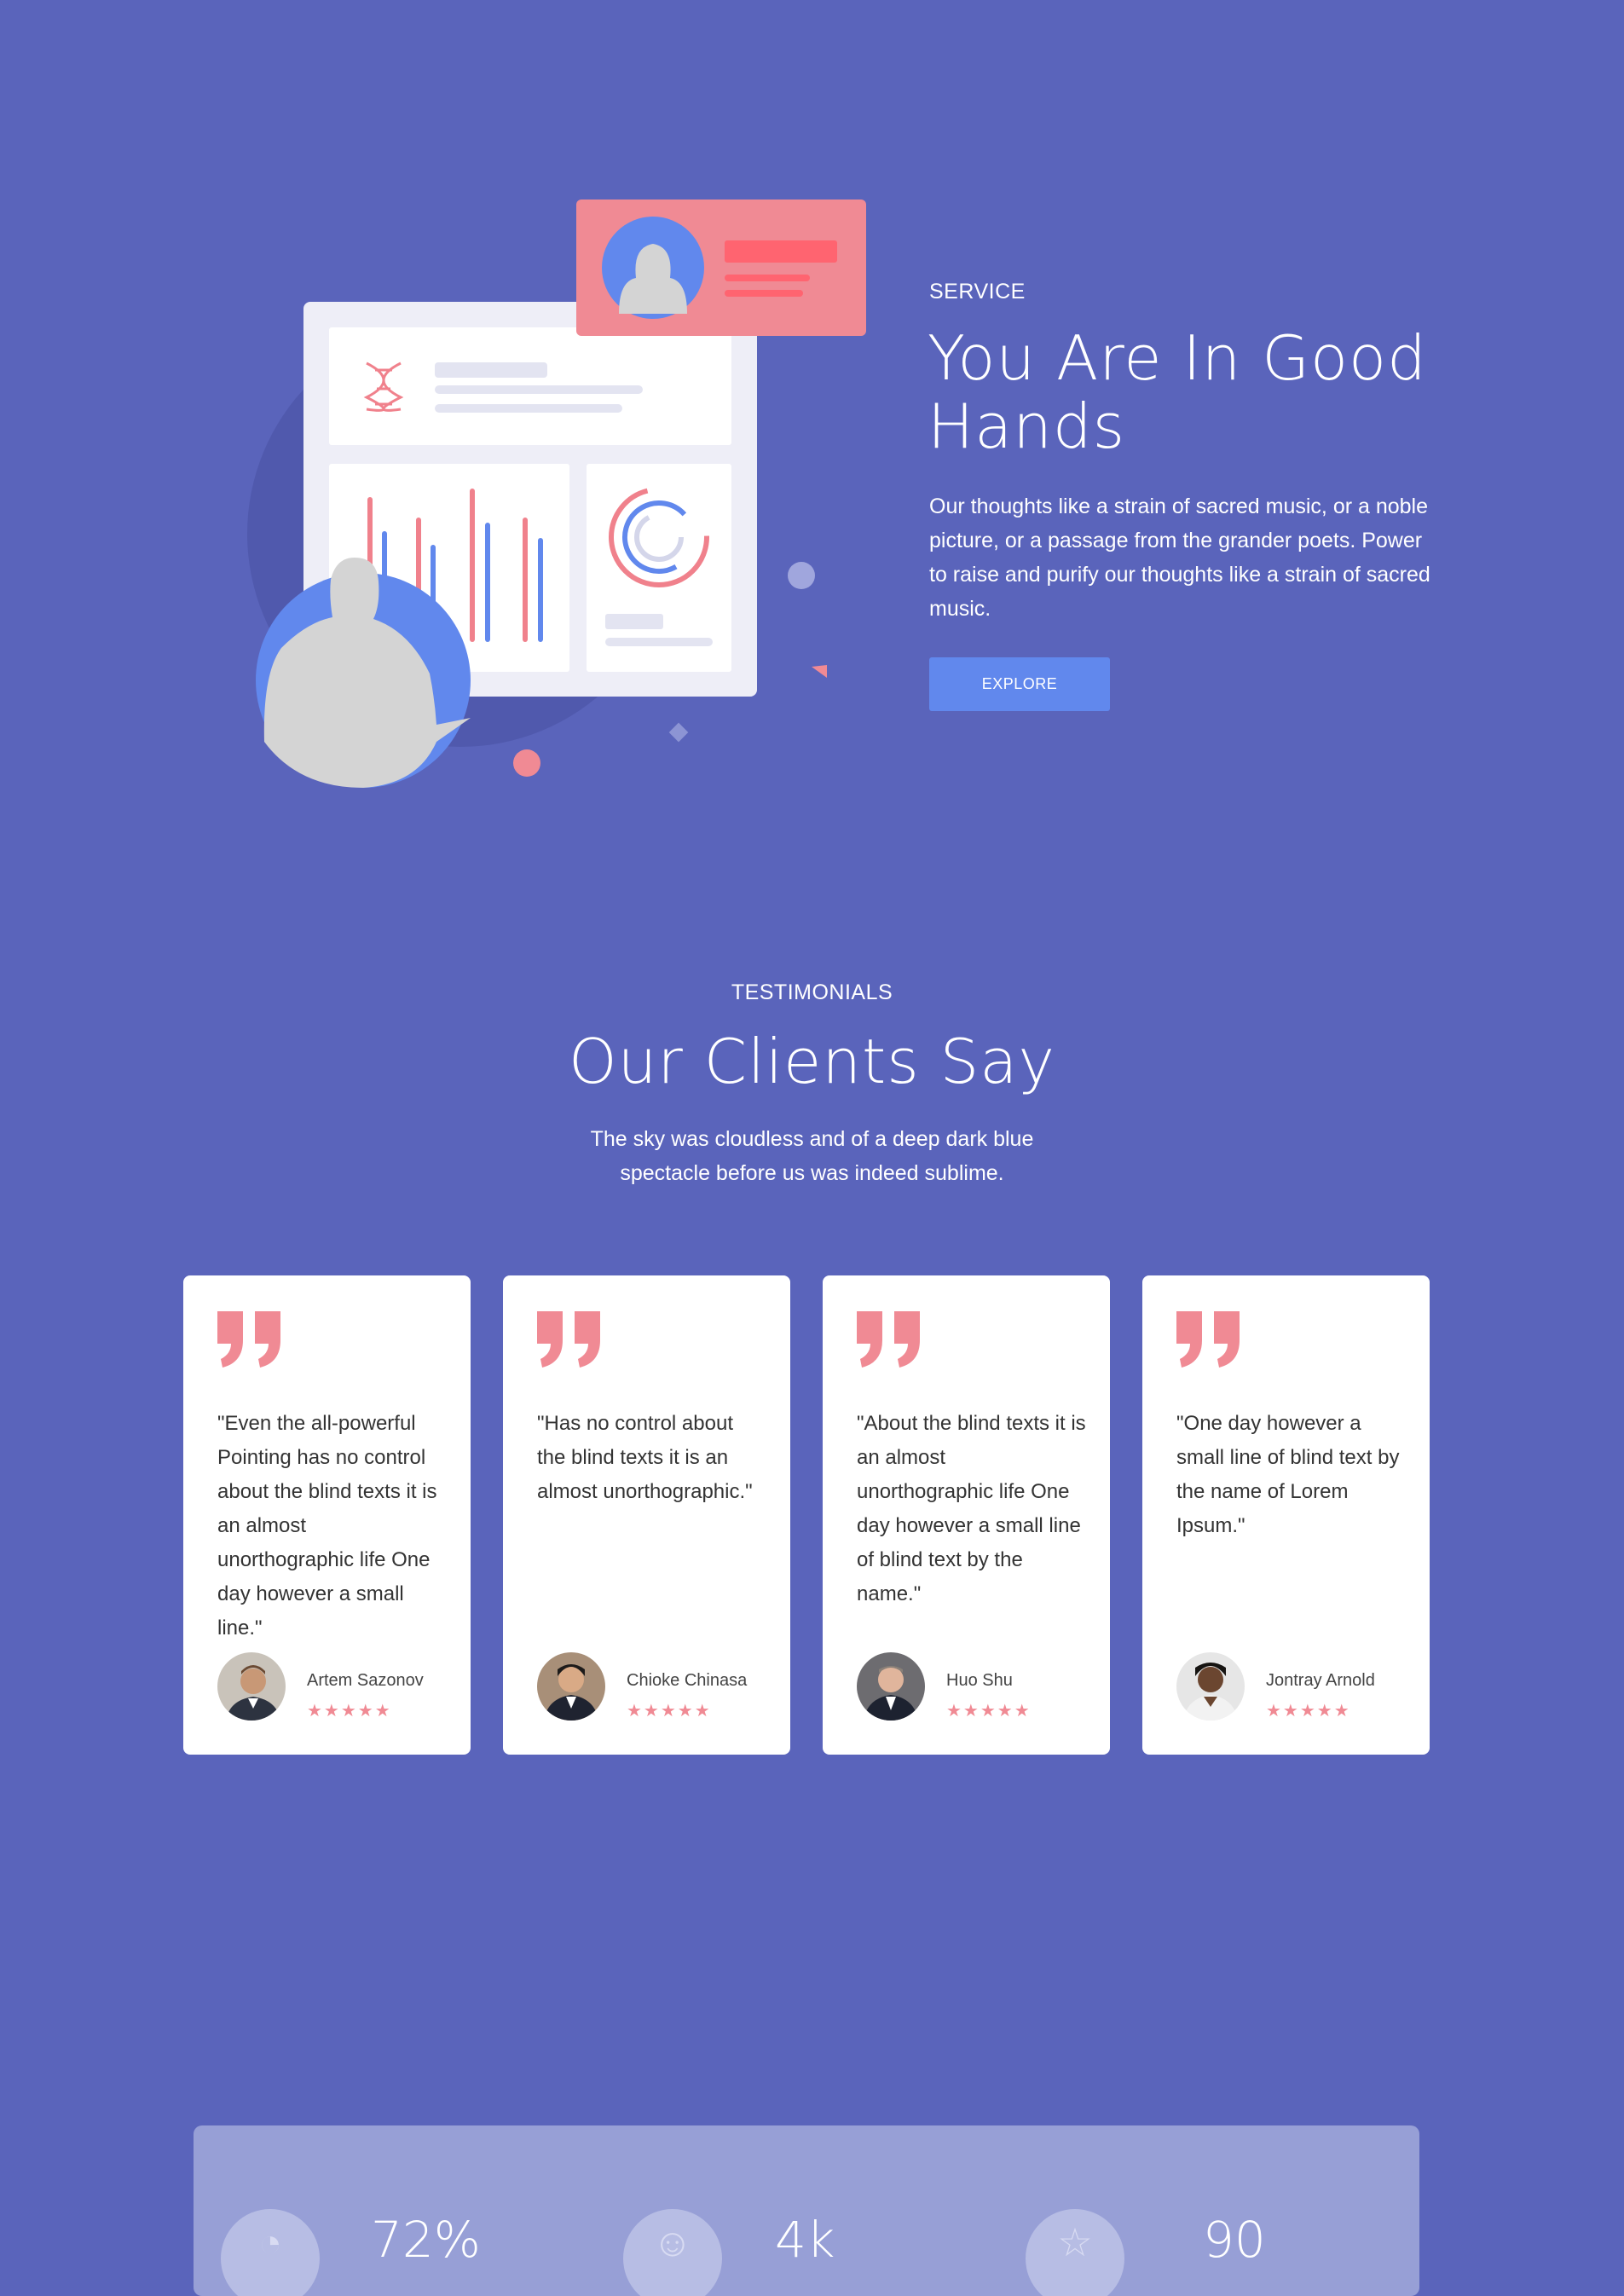  Describe the element at coordinates (979, 1681) in the screenshot. I see `author-name: Huo Shu` at that location.